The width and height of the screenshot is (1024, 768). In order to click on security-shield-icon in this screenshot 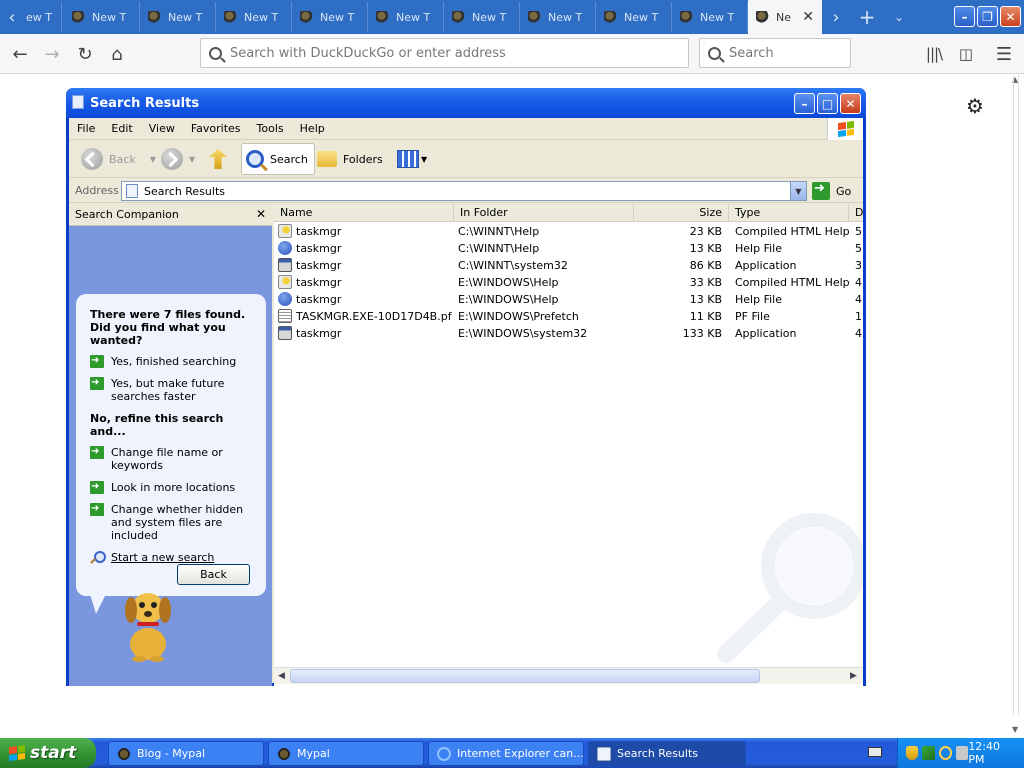, I will do `click(912, 753)`.